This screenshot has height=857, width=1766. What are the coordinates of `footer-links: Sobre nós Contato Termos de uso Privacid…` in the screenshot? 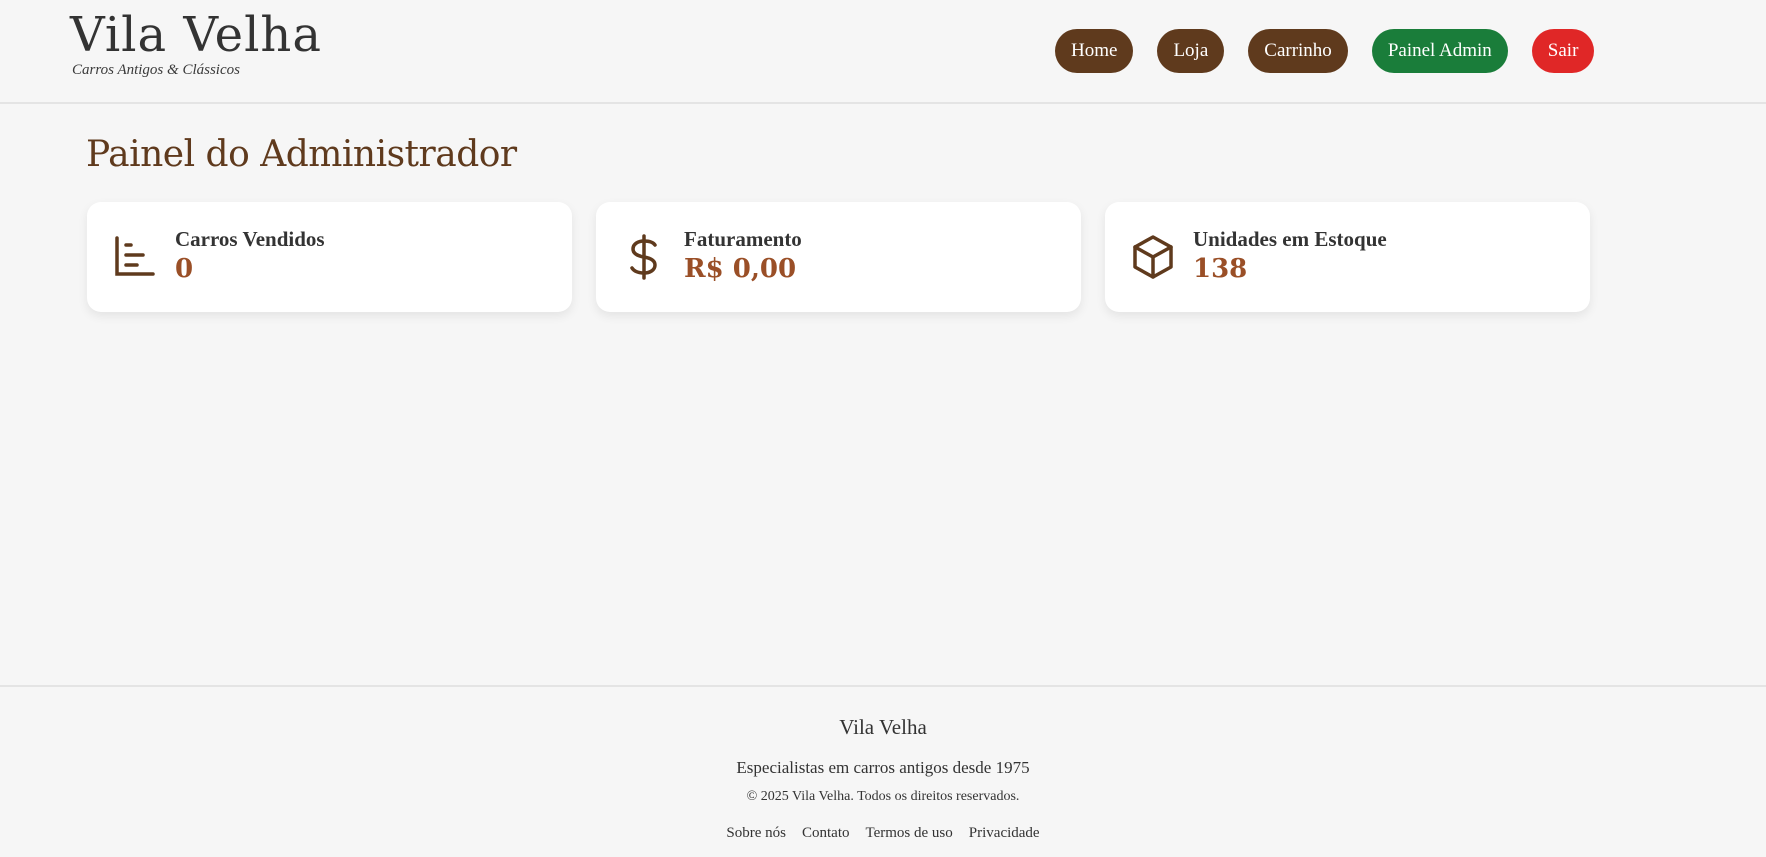 It's located at (883, 833).